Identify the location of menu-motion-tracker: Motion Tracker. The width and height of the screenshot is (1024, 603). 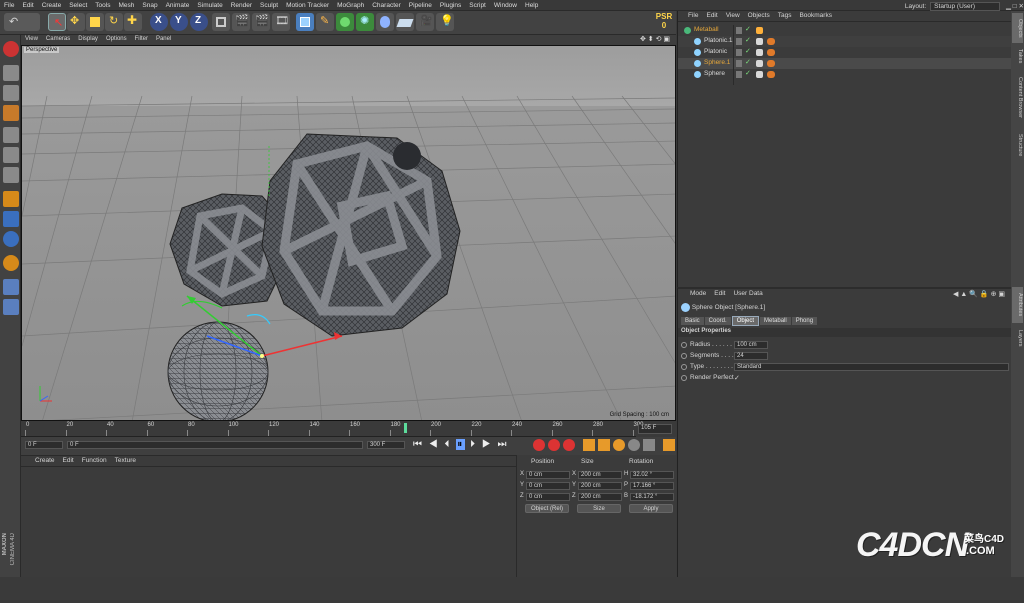
(307, 4).